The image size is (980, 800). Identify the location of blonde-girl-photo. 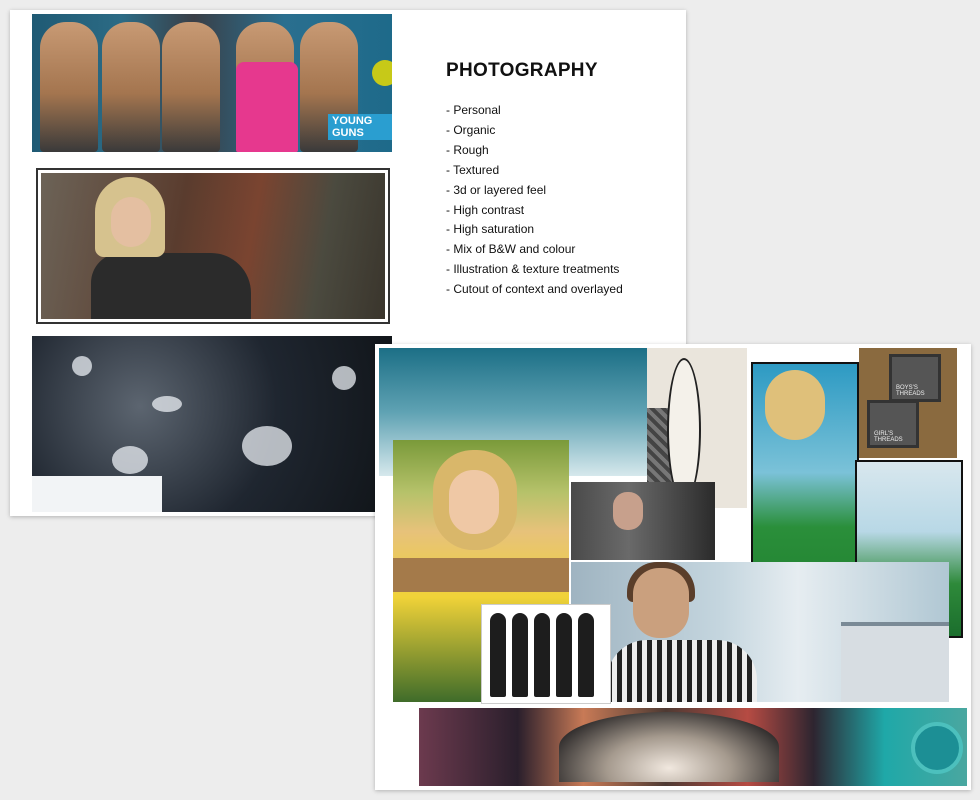
(213, 246).